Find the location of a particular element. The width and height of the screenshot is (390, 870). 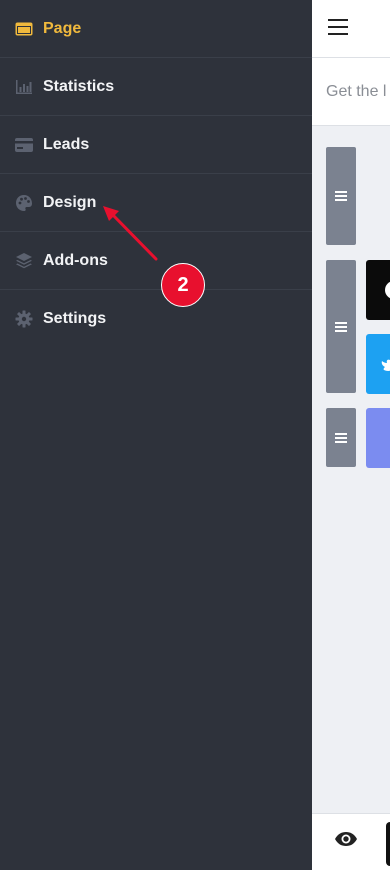

palette-icon is located at coordinates (24, 203).